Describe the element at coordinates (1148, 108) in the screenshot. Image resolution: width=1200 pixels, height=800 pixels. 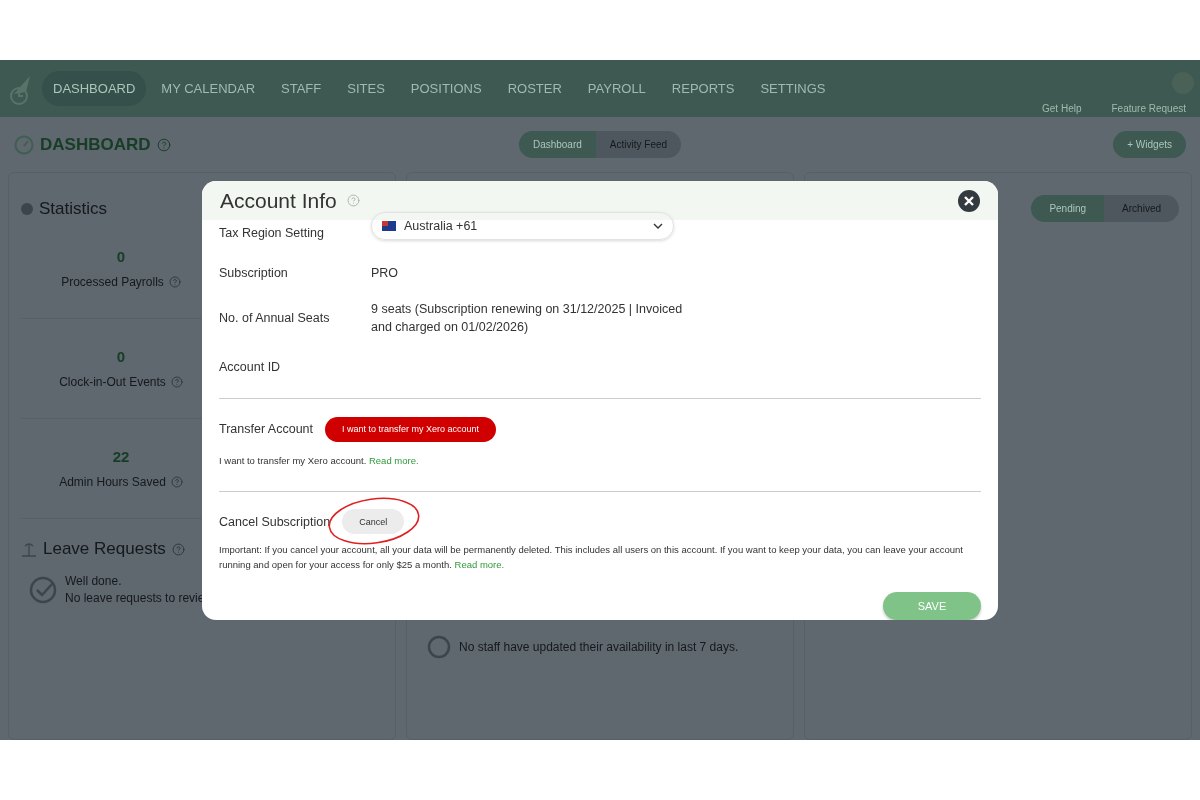
I see `nav-link: Feature Request` at that location.